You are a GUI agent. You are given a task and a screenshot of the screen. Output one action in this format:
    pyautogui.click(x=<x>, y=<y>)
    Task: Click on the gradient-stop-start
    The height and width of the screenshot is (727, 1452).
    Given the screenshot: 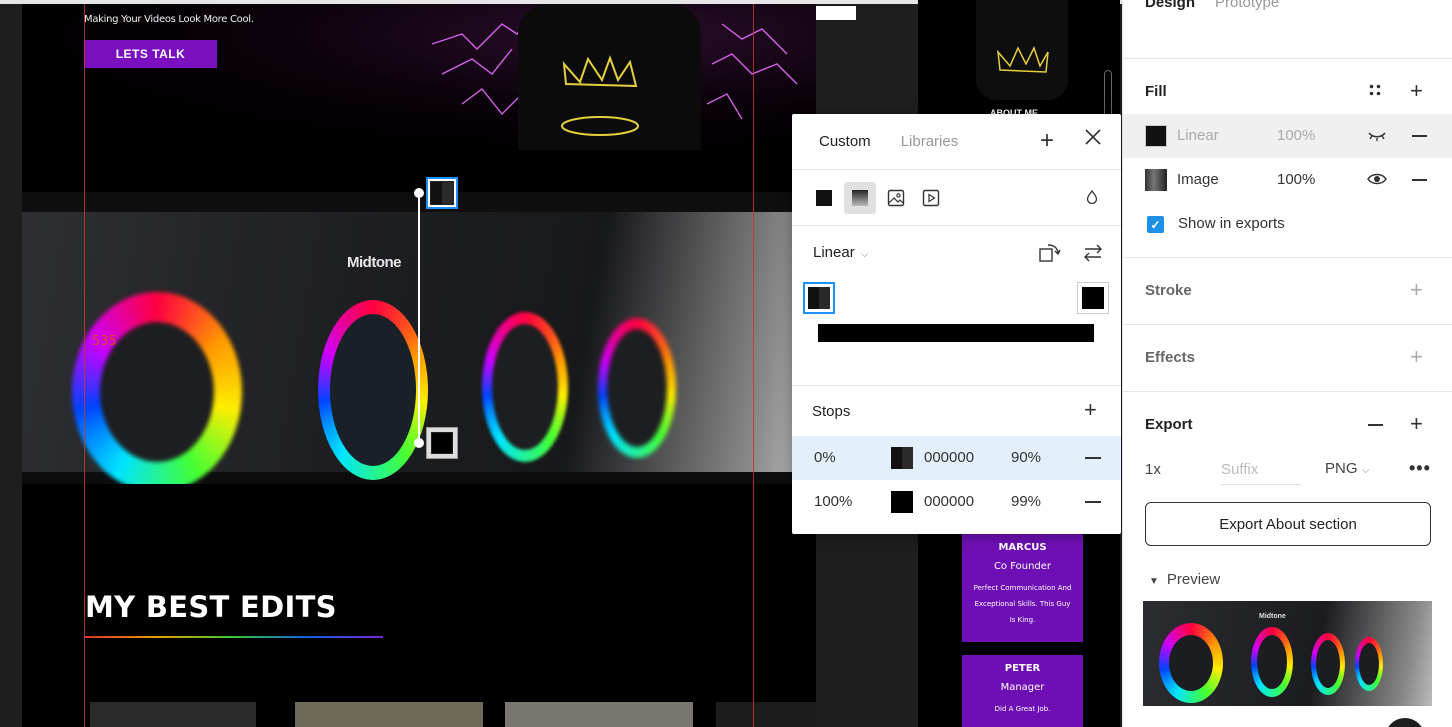 What is the action you would take?
    pyautogui.click(x=819, y=298)
    